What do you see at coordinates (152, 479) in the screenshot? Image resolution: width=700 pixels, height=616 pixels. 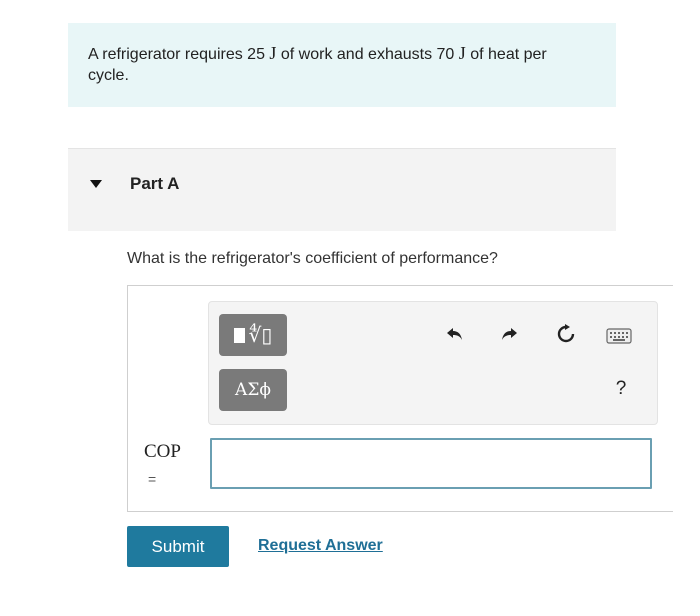 I see `cop-equals: =` at bounding box center [152, 479].